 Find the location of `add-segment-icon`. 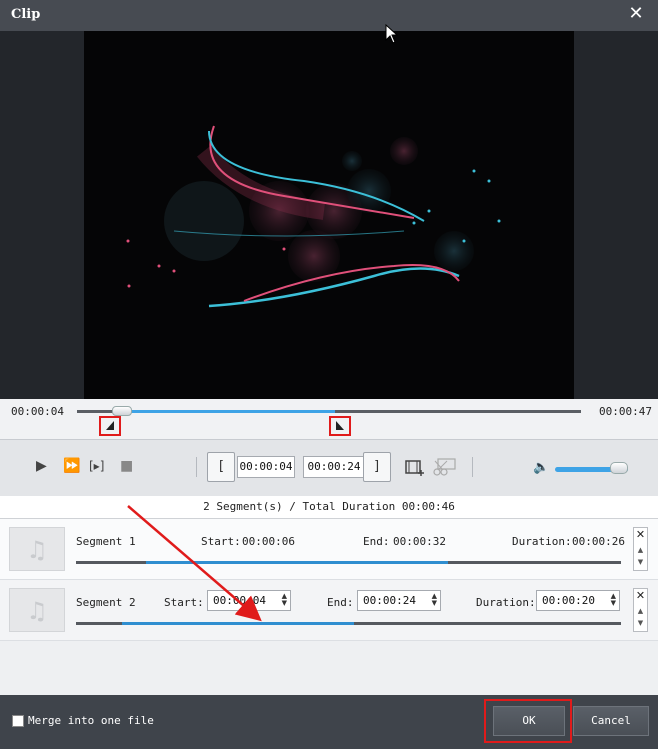

add-segment-icon is located at coordinates (415, 467).